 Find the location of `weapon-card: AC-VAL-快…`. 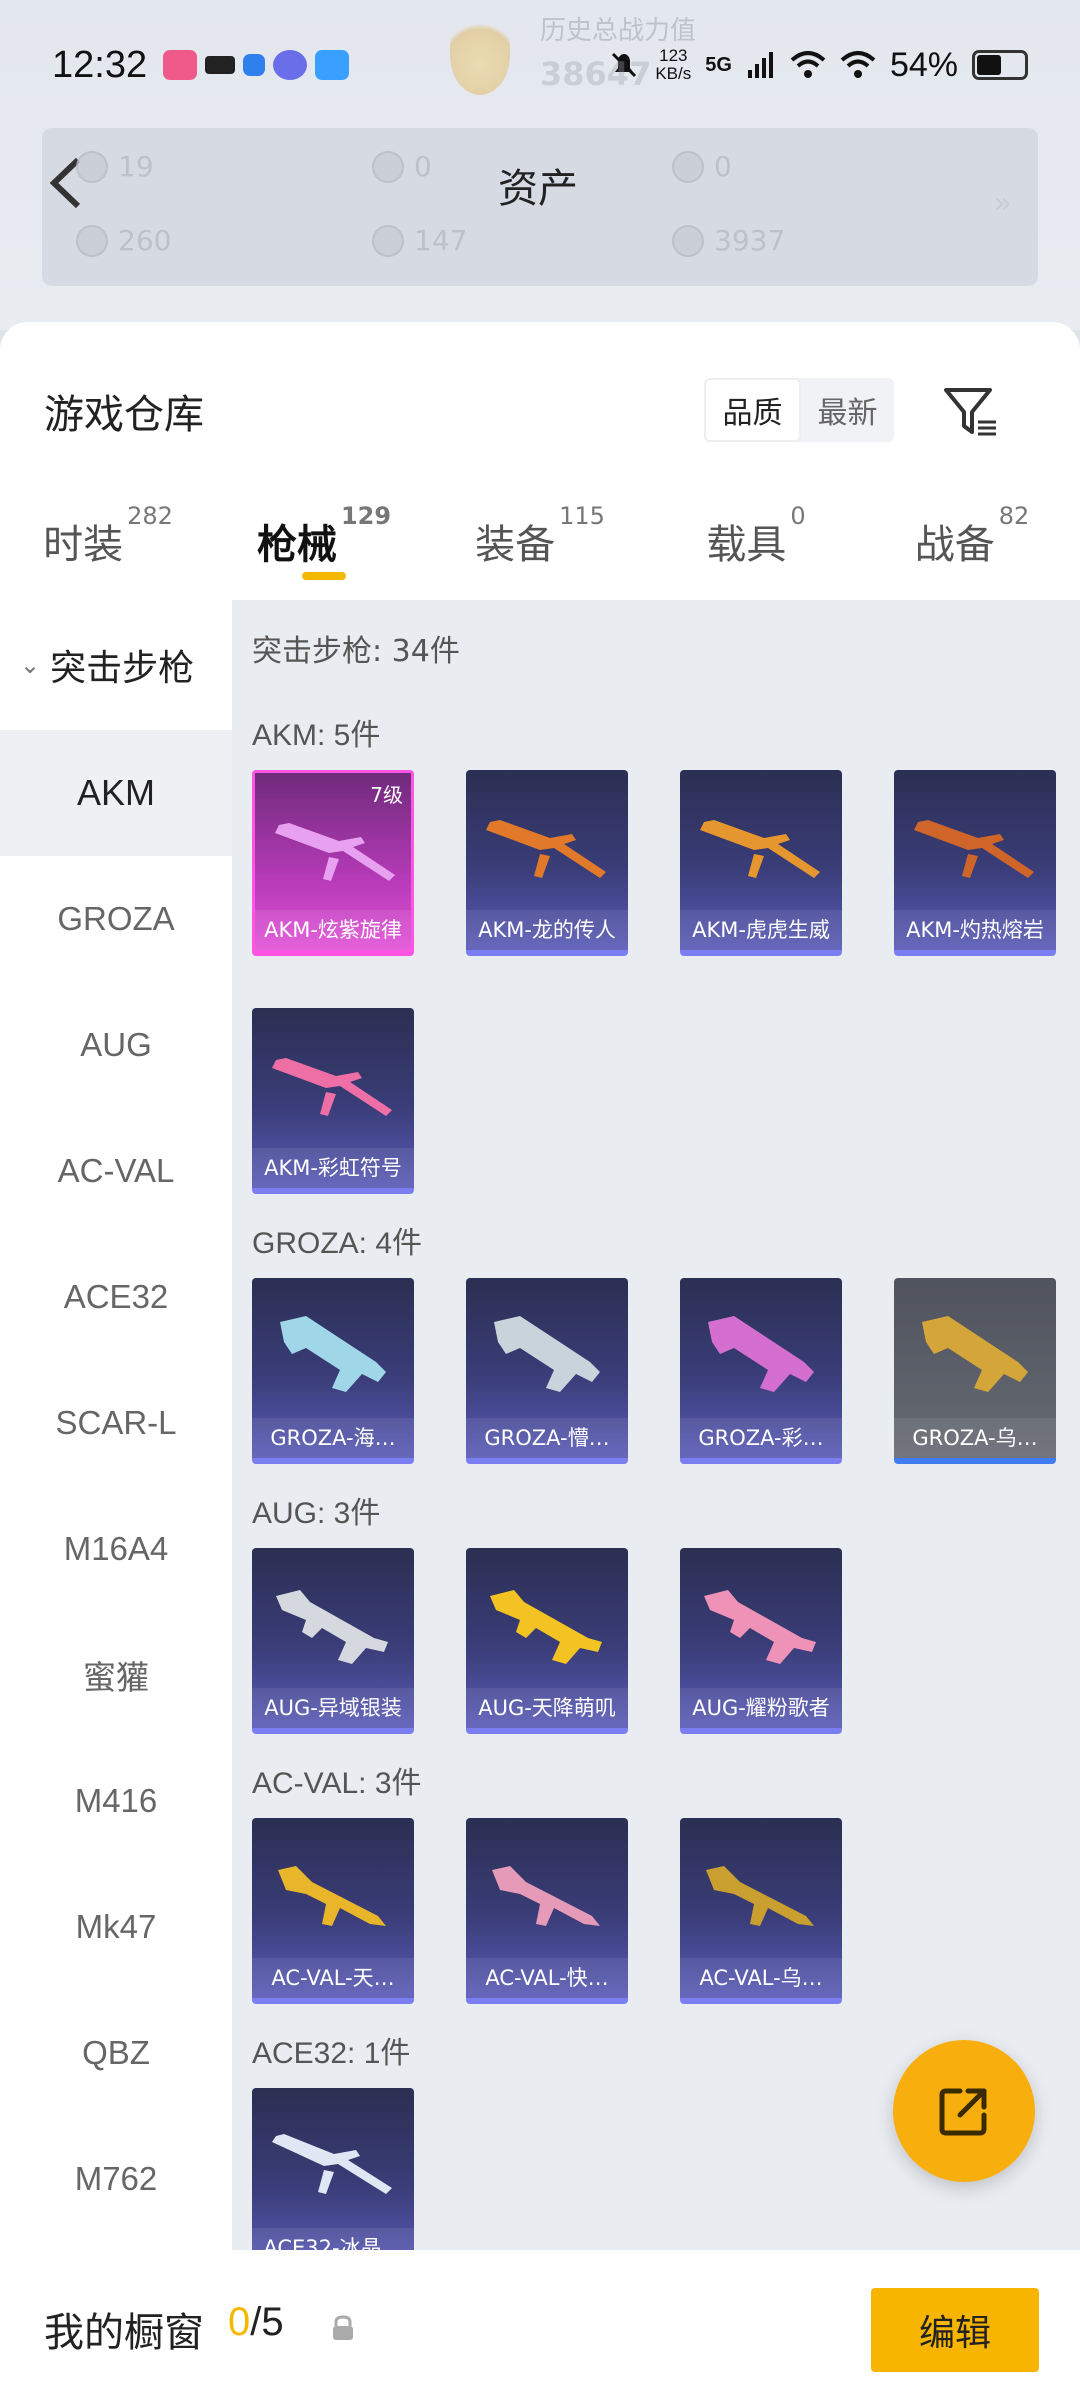

weapon-card: AC-VAL-快… is located at coordinates (547, 1911).